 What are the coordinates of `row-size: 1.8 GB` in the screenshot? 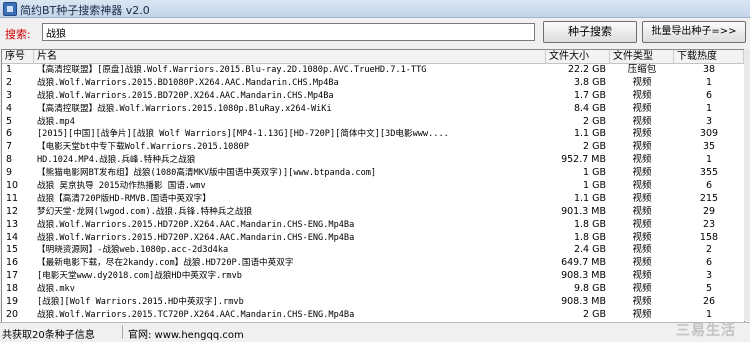 It's located at (589, 237).